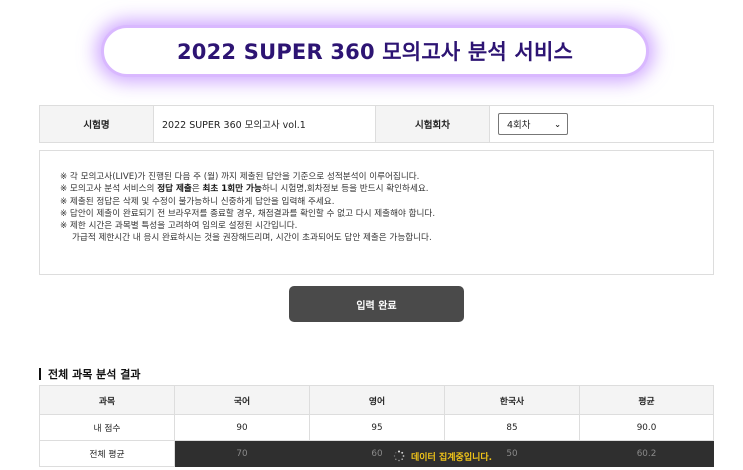  Describe the element at coordinates (512, 400) in the screenshot. I see `header-history: 한국사` at that location.